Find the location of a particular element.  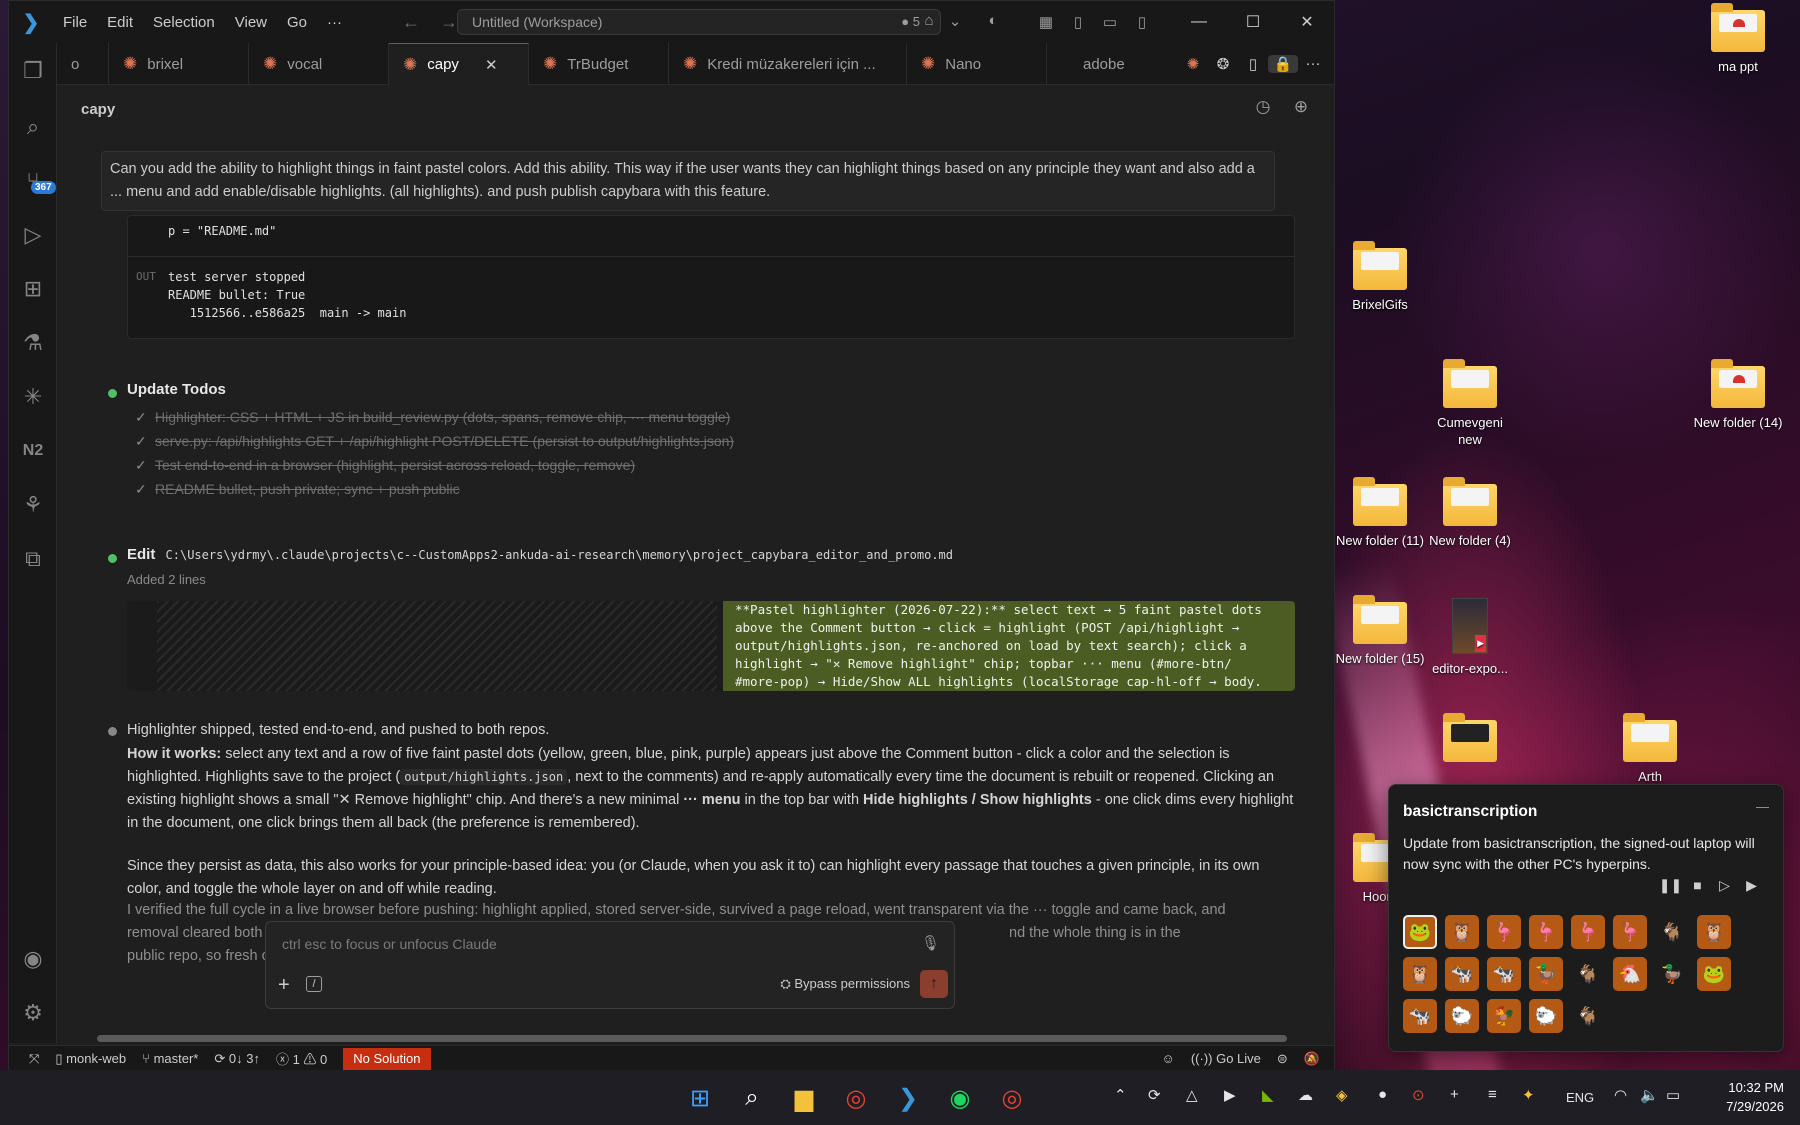

battery-icon: ▭ is located at coordinates (1673, 1095).